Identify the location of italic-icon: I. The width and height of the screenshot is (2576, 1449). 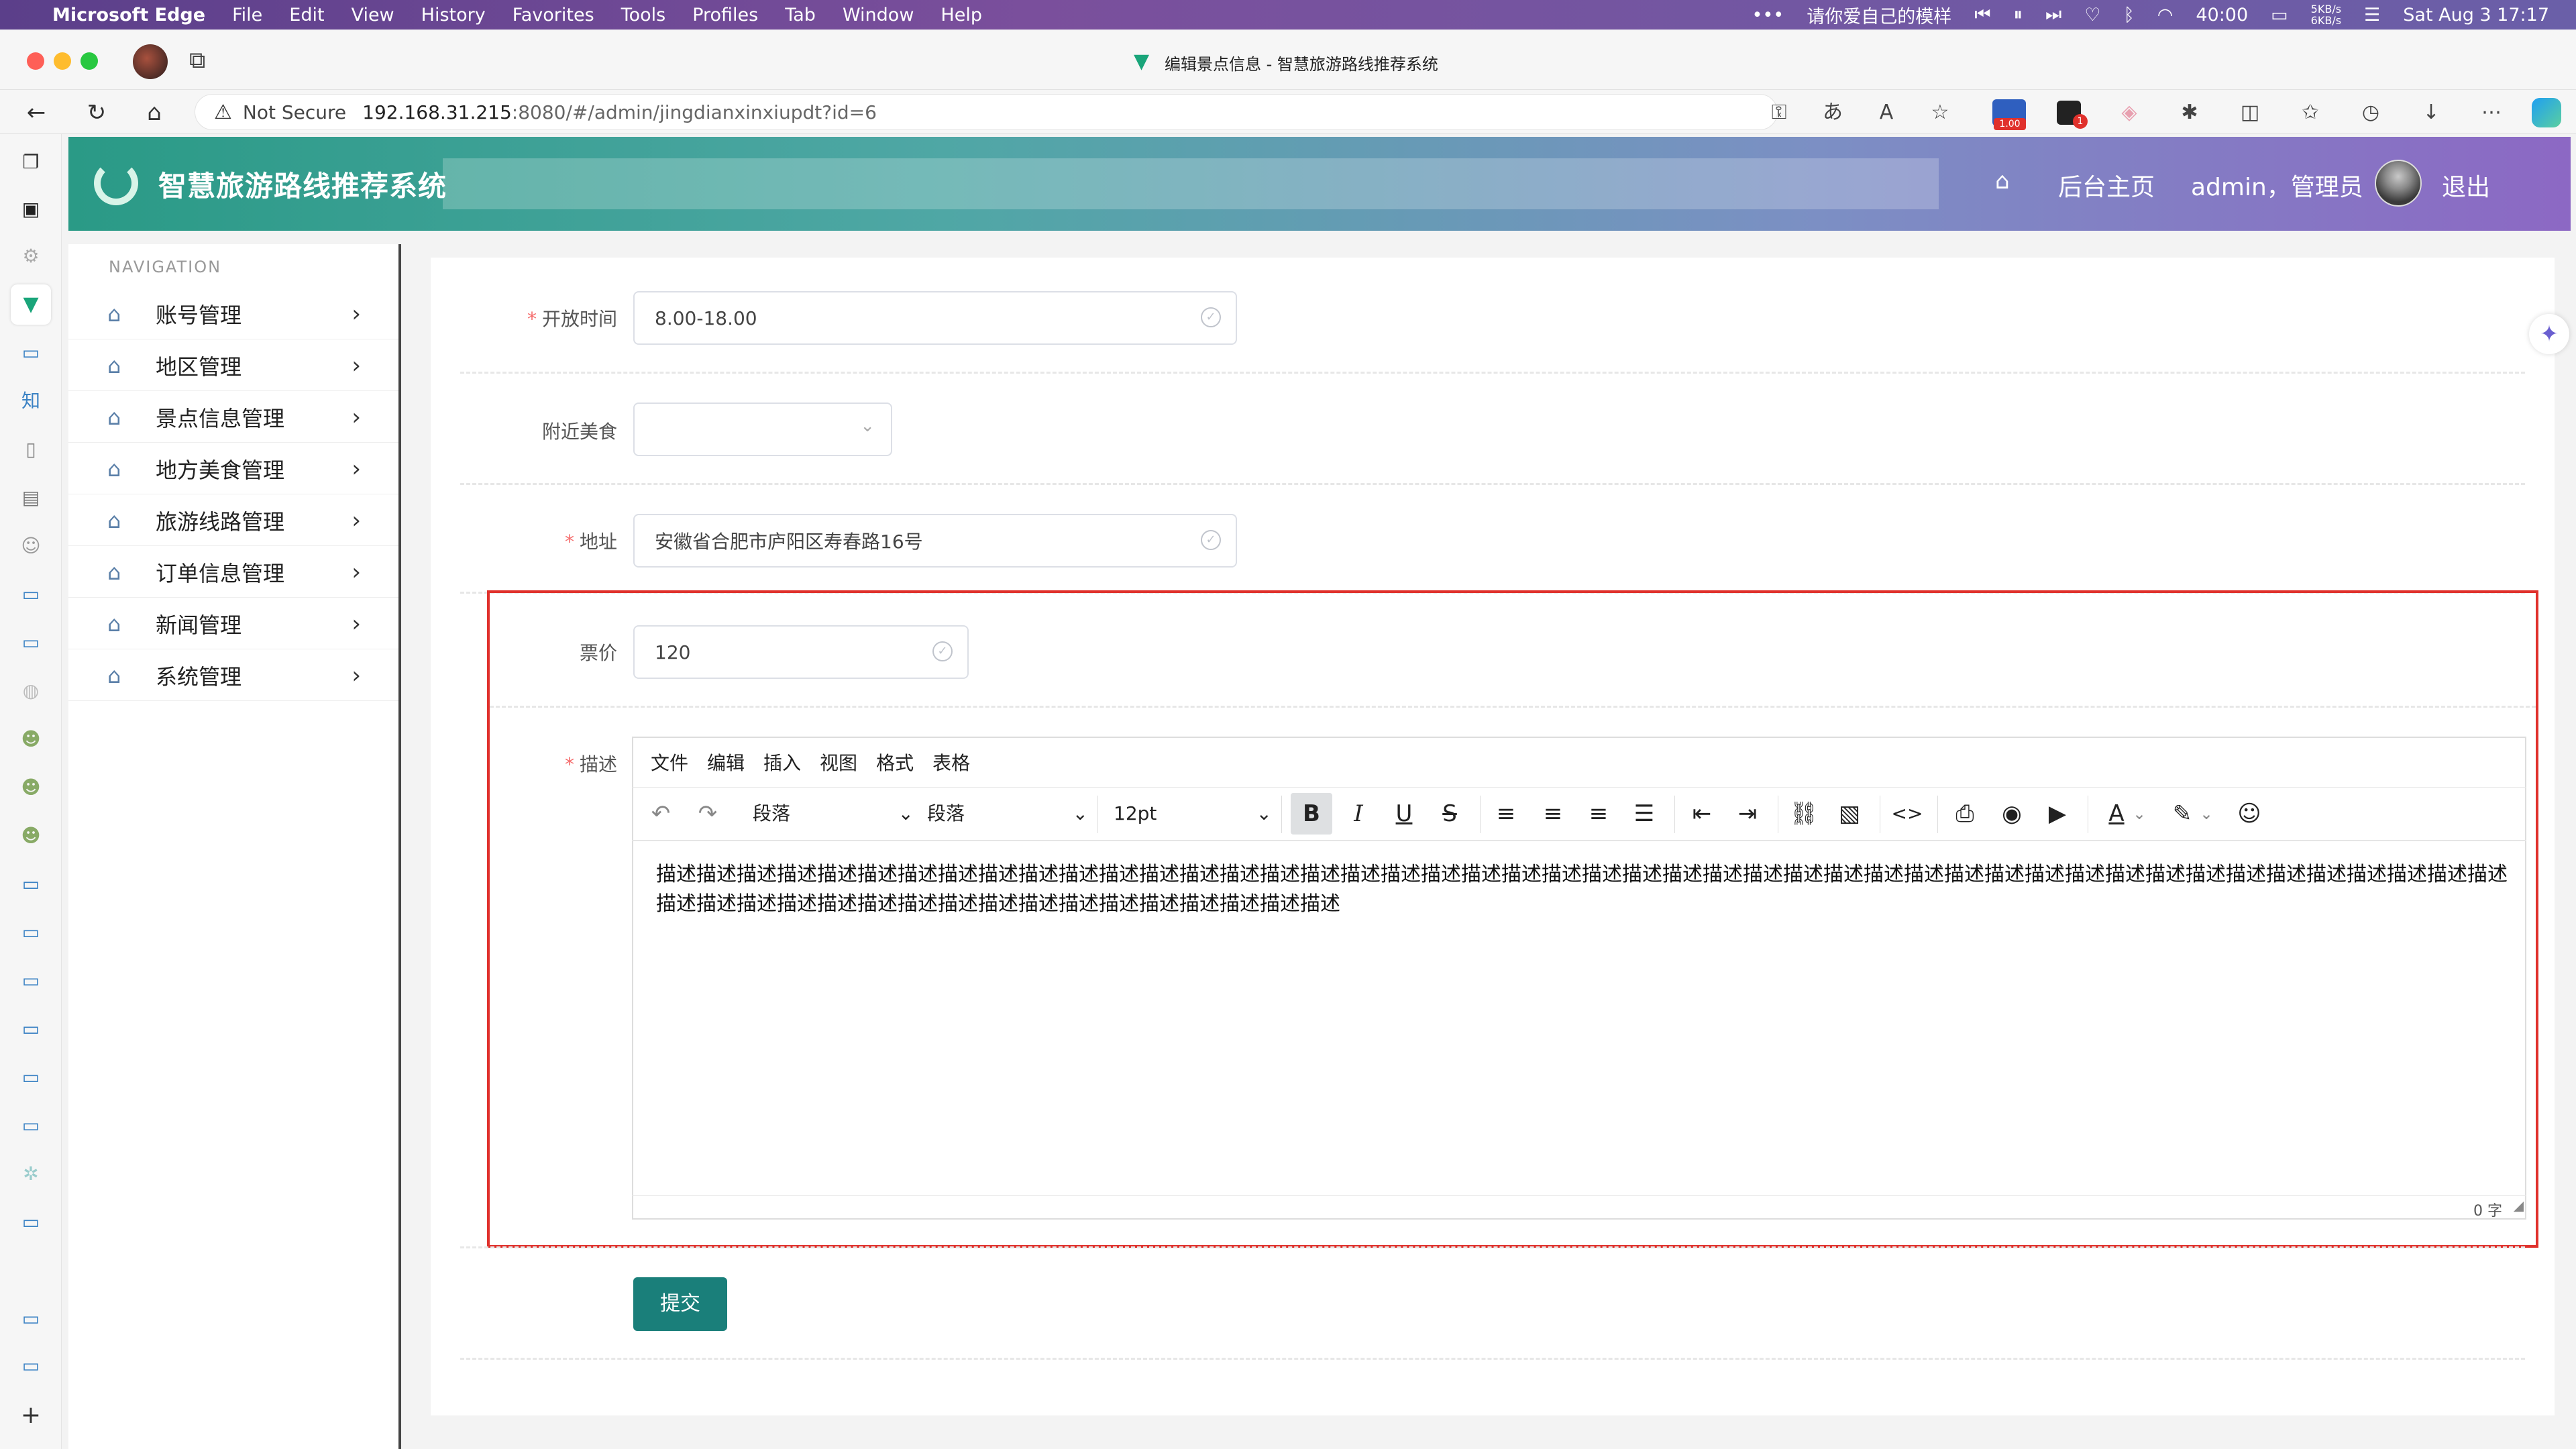
(1358, 814).